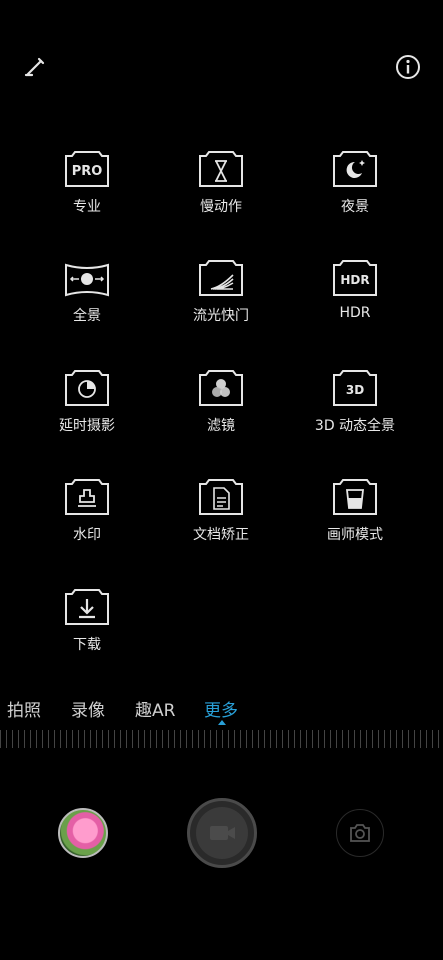  What do you see at coordinates (35, 67) in the screenshot?
I see `edit-icon` at bounding box center [35, 67].